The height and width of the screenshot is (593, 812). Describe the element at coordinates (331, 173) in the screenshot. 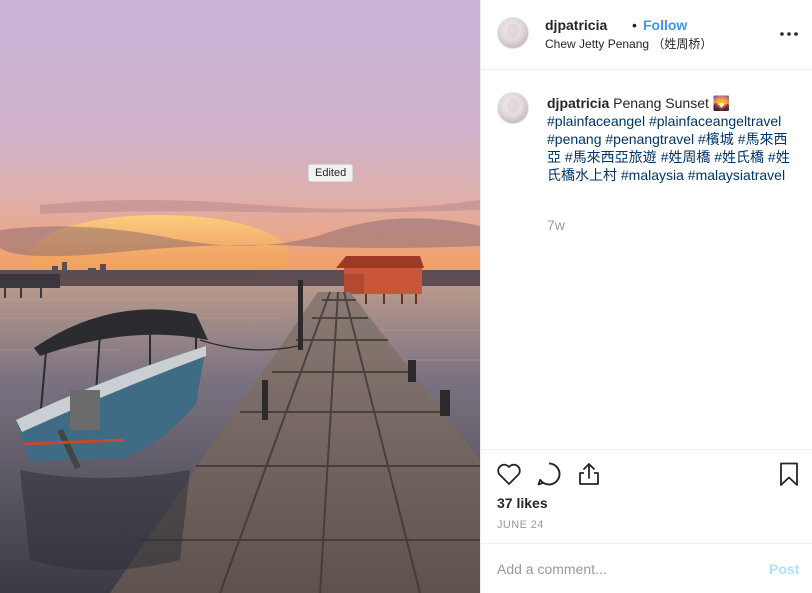

I see `edited-tag: Edited` at that location.